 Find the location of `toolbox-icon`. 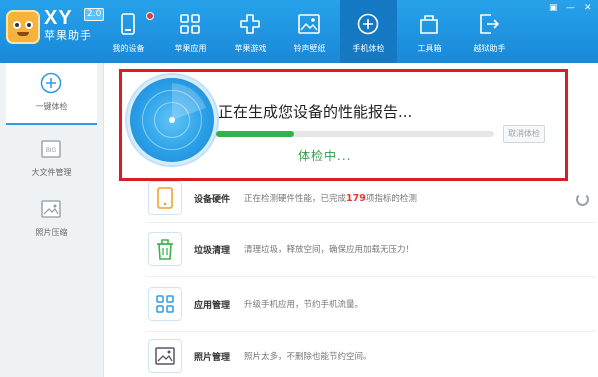

toolbox-icon is located at coordinates (429, 24).